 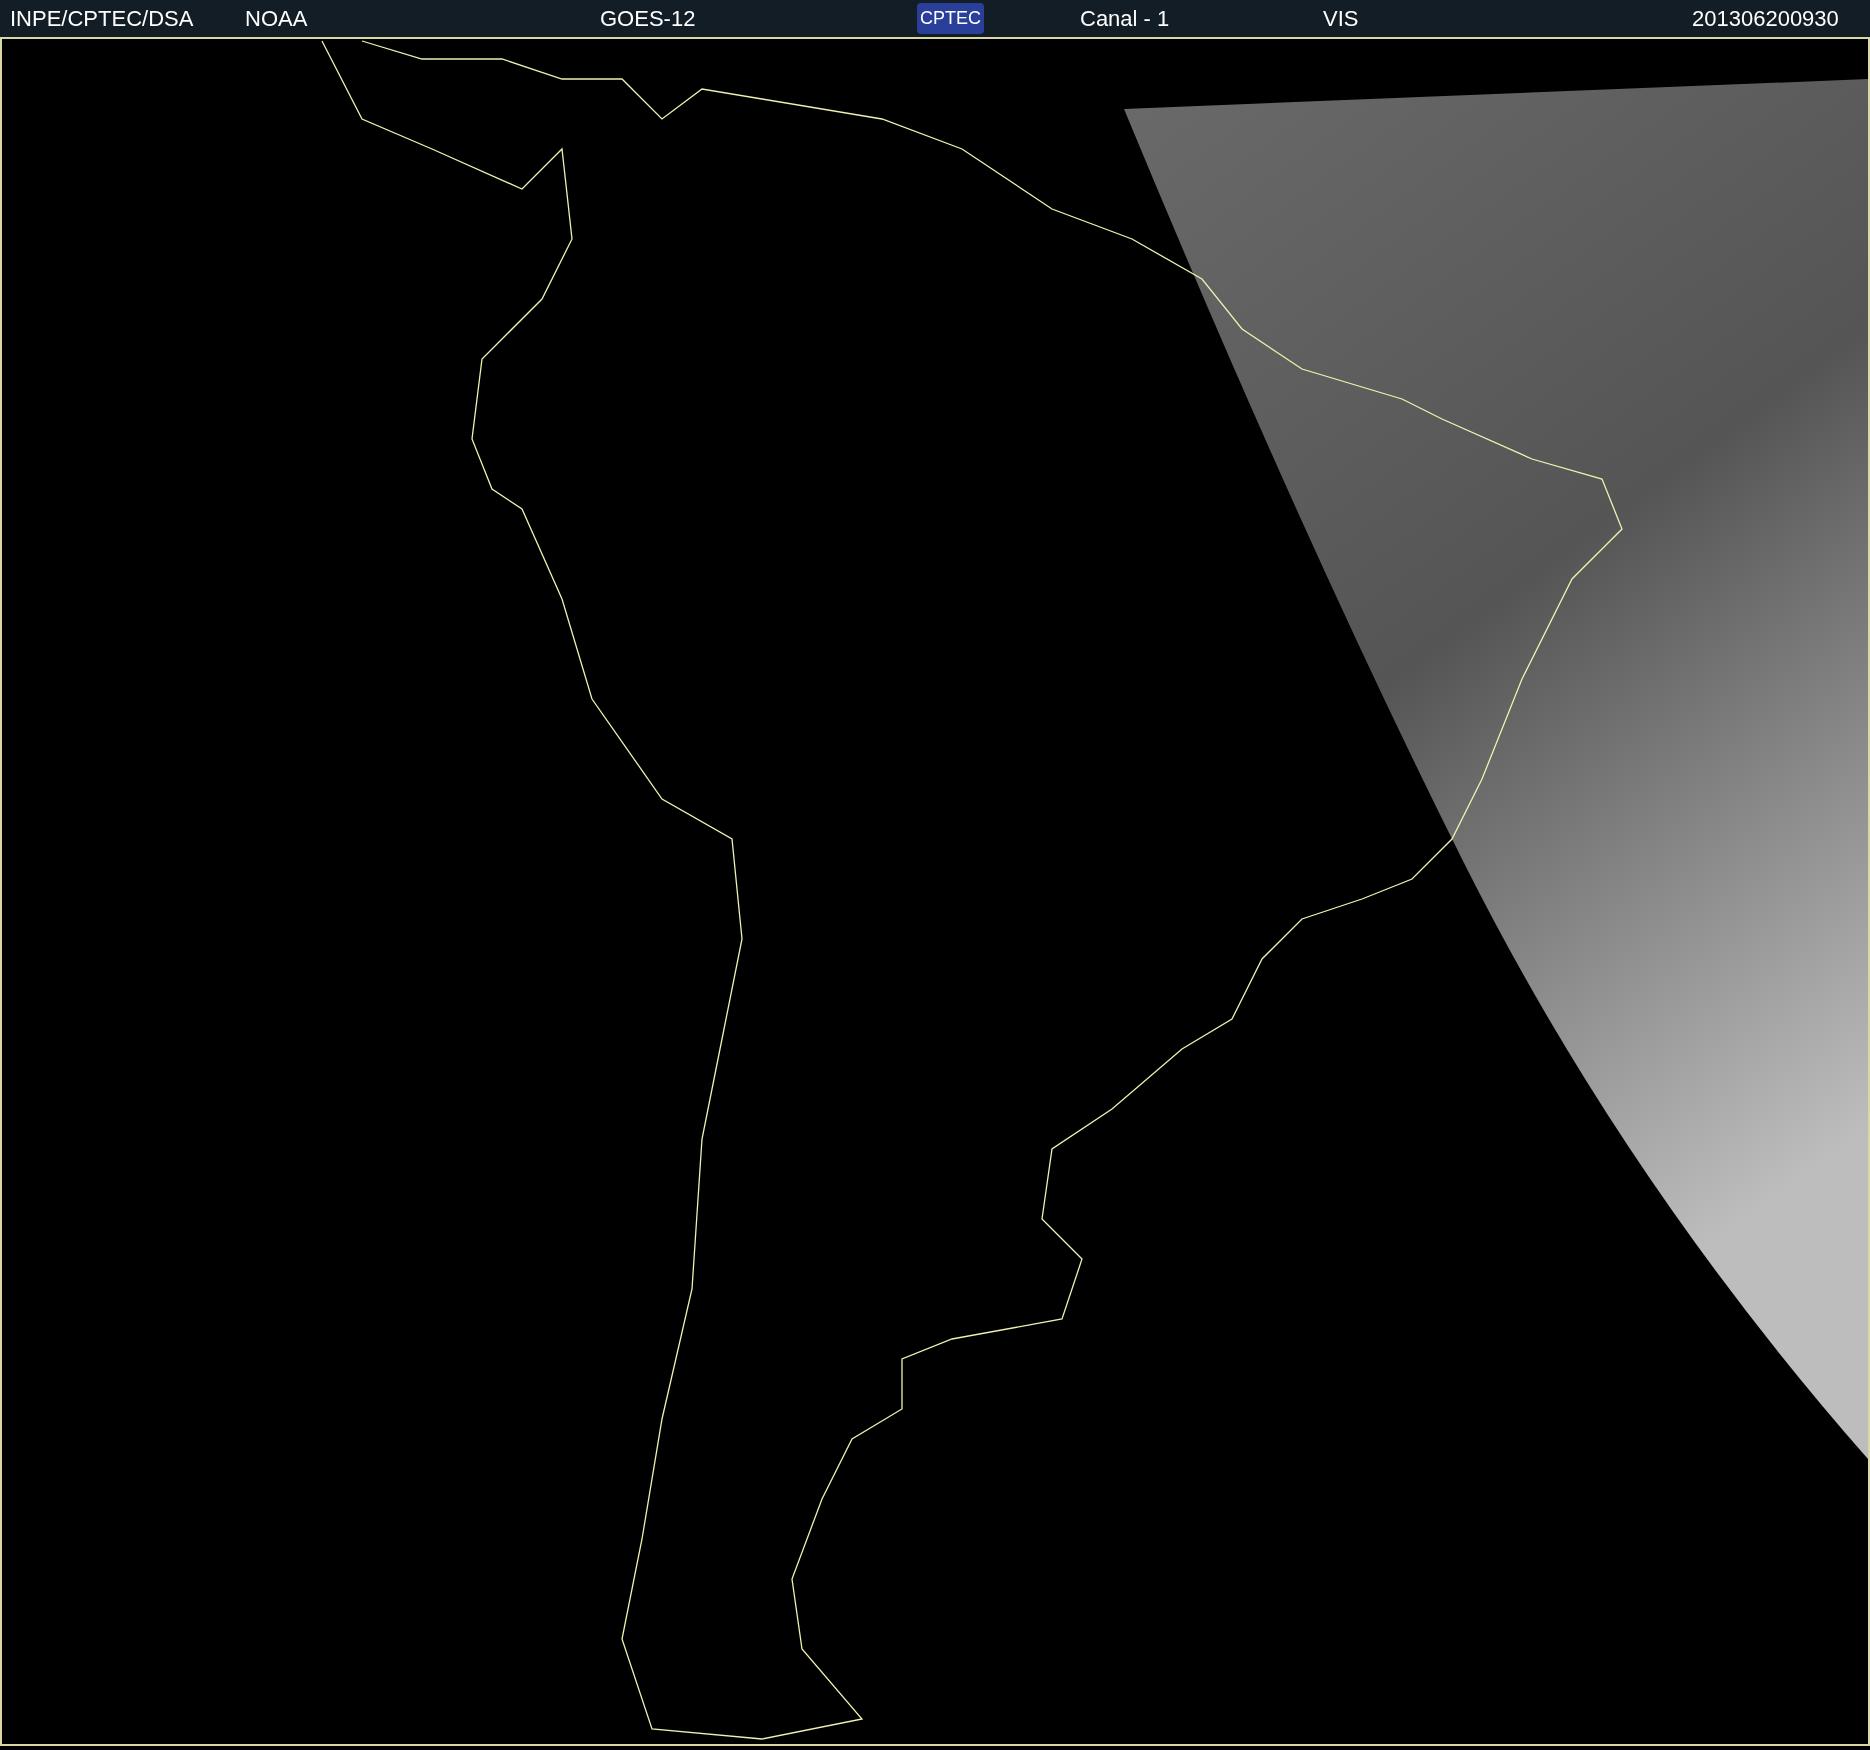 What do you see at coordinates (648, 18) in the screenshot?
I see `header-label: GOES-12` at bounding box center [648, 18].